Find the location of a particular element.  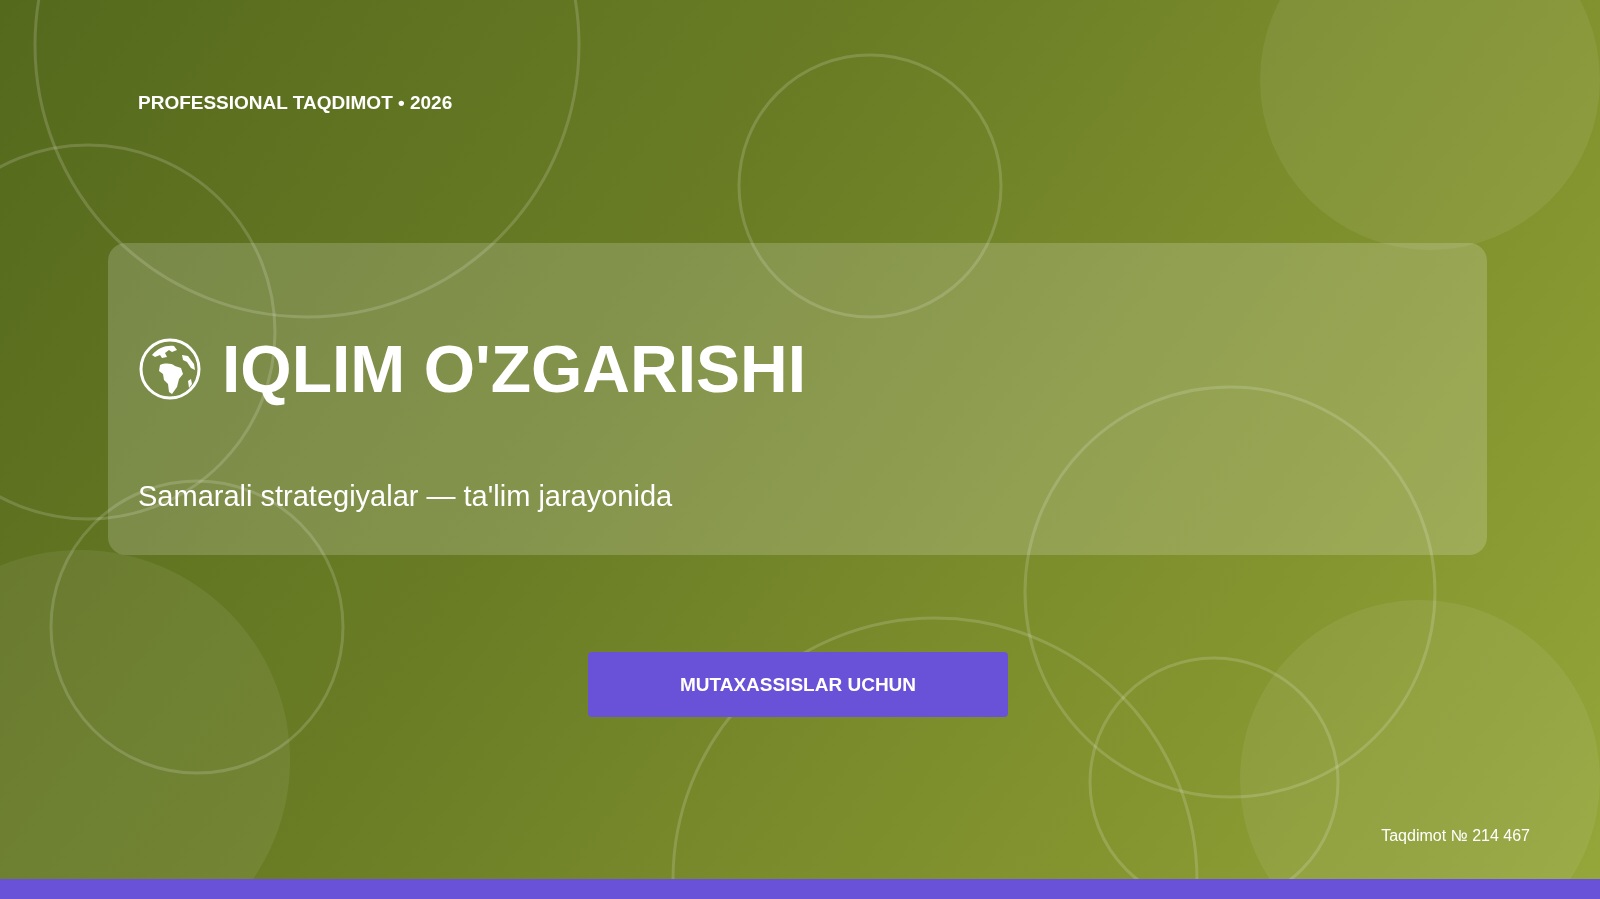

globe-icon is located at coordinates (170, 369).